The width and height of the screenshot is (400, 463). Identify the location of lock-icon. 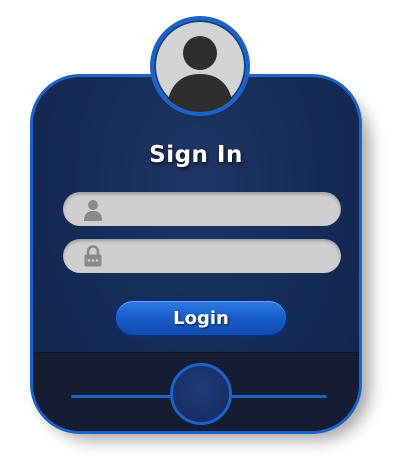
(93, 256).